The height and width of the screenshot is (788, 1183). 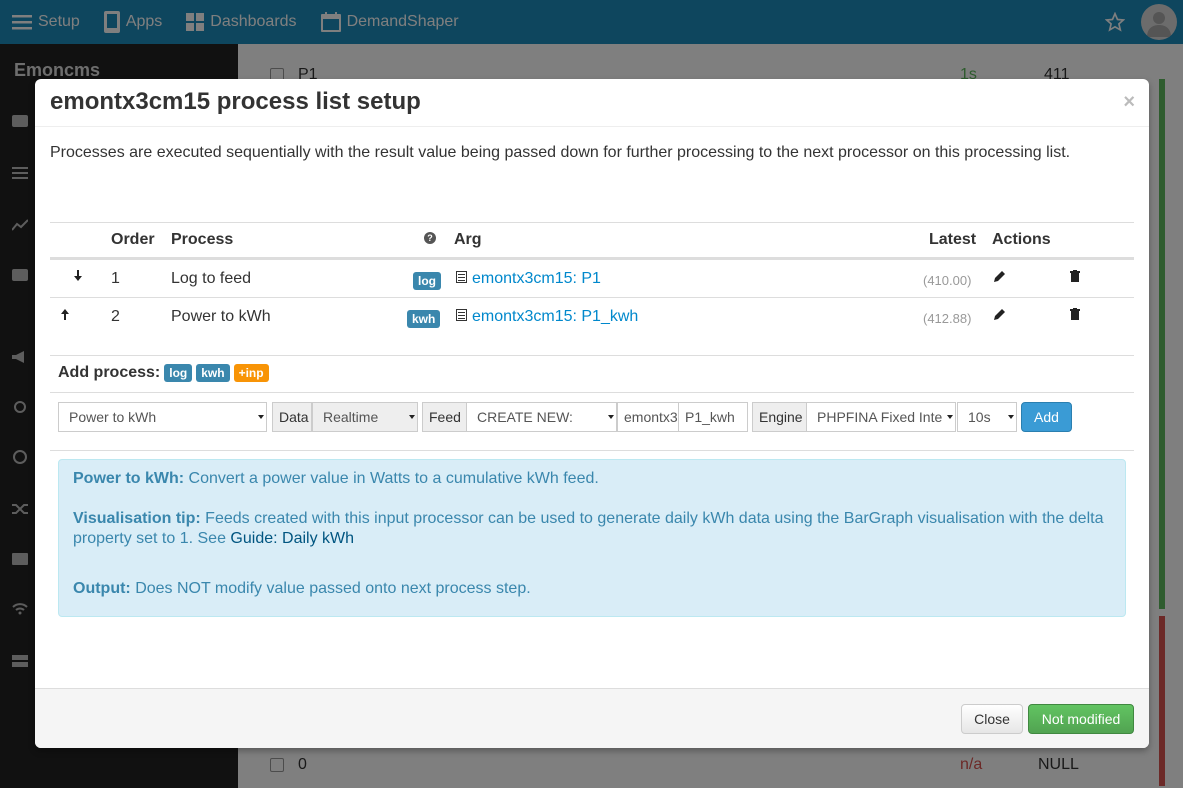 I want to click on filter-badge-kwh: kwh, so click(x=213, y=373).